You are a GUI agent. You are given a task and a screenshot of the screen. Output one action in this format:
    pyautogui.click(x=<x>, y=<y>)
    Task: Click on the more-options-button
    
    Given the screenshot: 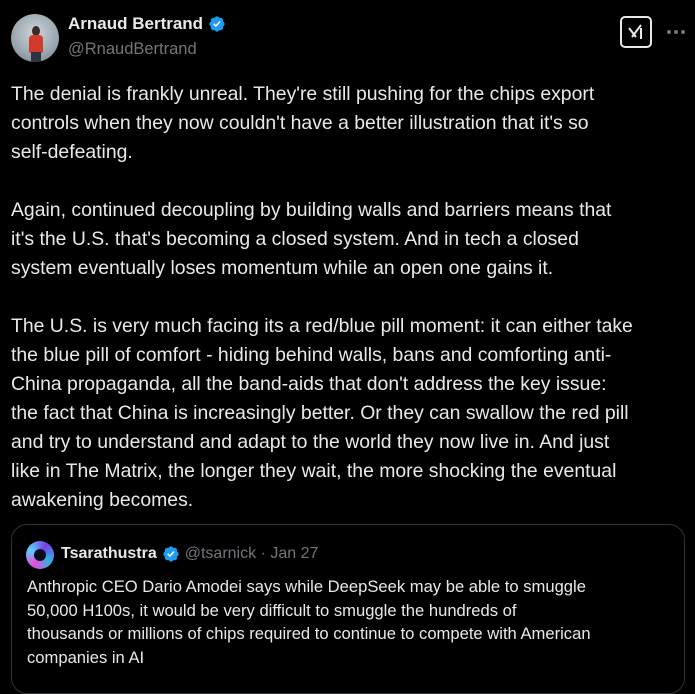 What is the action you would take?
    pyautogui.click(x=676, y=32)
    